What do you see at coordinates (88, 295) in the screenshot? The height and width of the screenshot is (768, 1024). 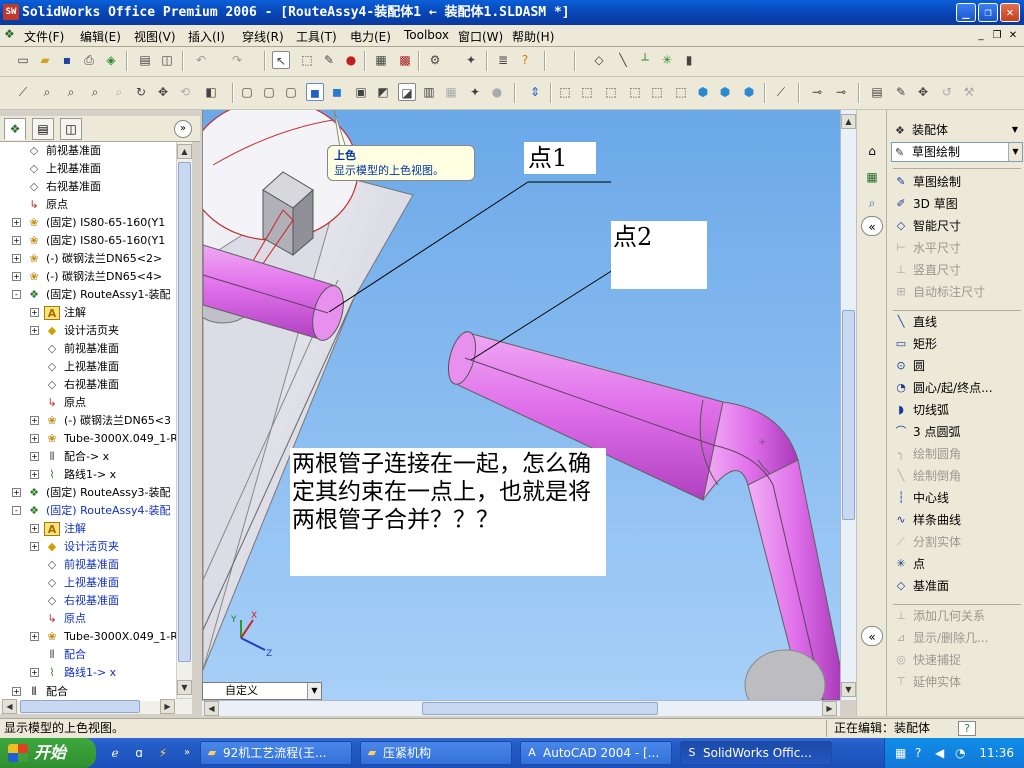 I see `tree-row: - ❖ (固定) RouteAssy1-装配` at bounding box center [88, 295].